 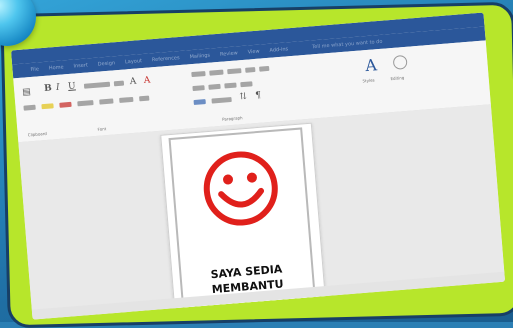 I want to click on clear-format-icon, so click(x=85, y=103).